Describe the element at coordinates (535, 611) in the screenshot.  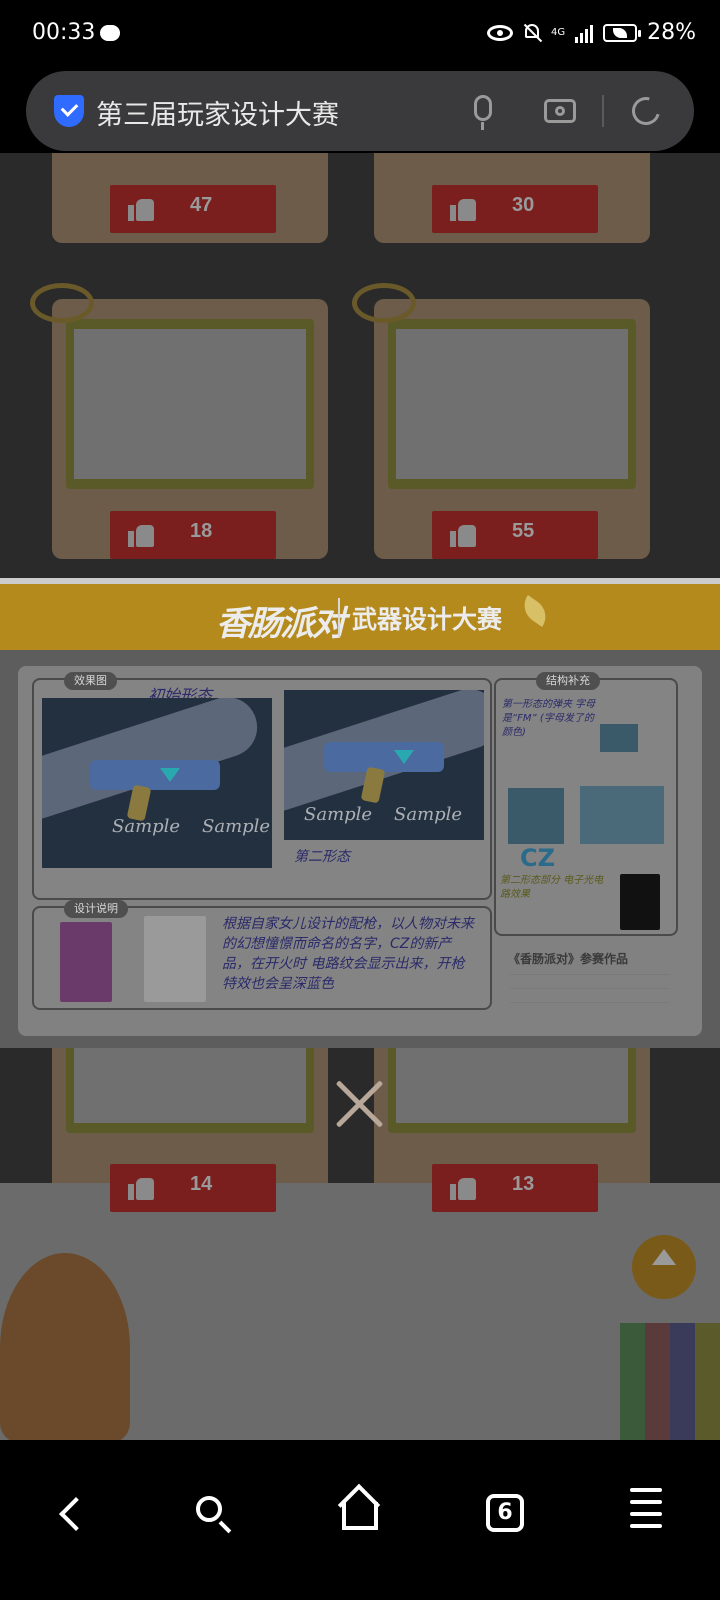
I see `leaf-decoration` at that location.